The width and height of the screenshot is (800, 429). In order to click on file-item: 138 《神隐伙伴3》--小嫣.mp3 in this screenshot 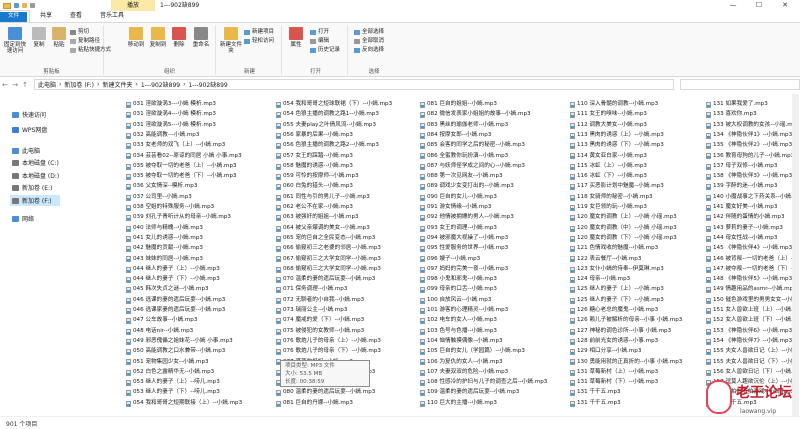, I will do `click(749, 177)`.